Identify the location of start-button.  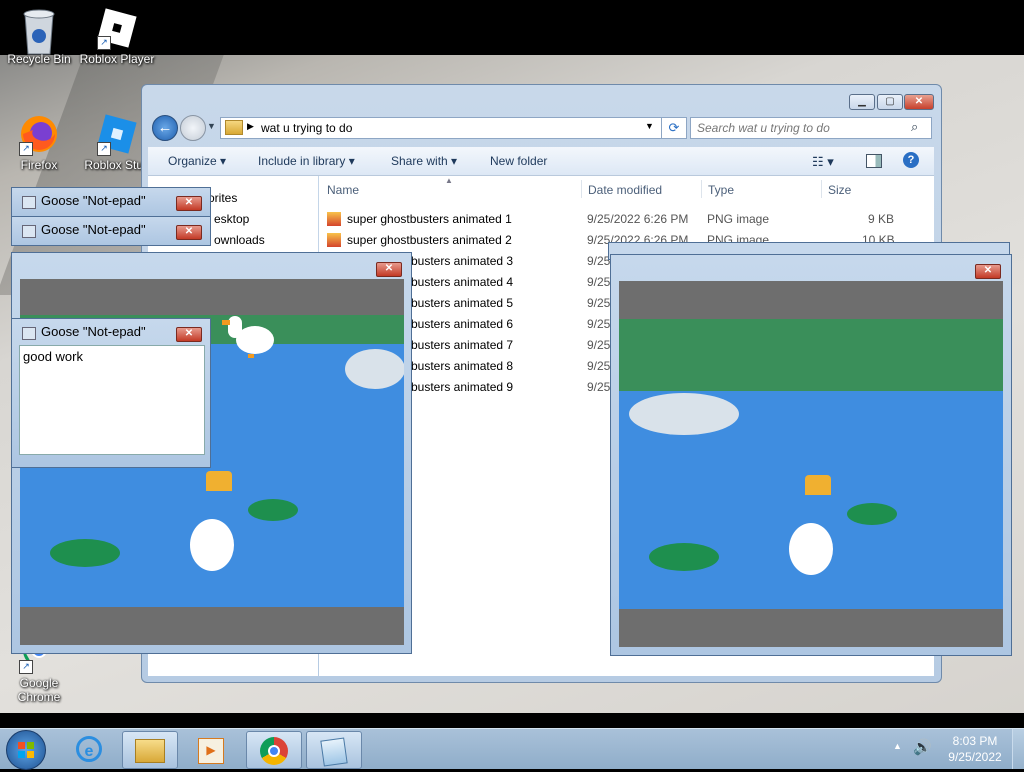
(26, 750).